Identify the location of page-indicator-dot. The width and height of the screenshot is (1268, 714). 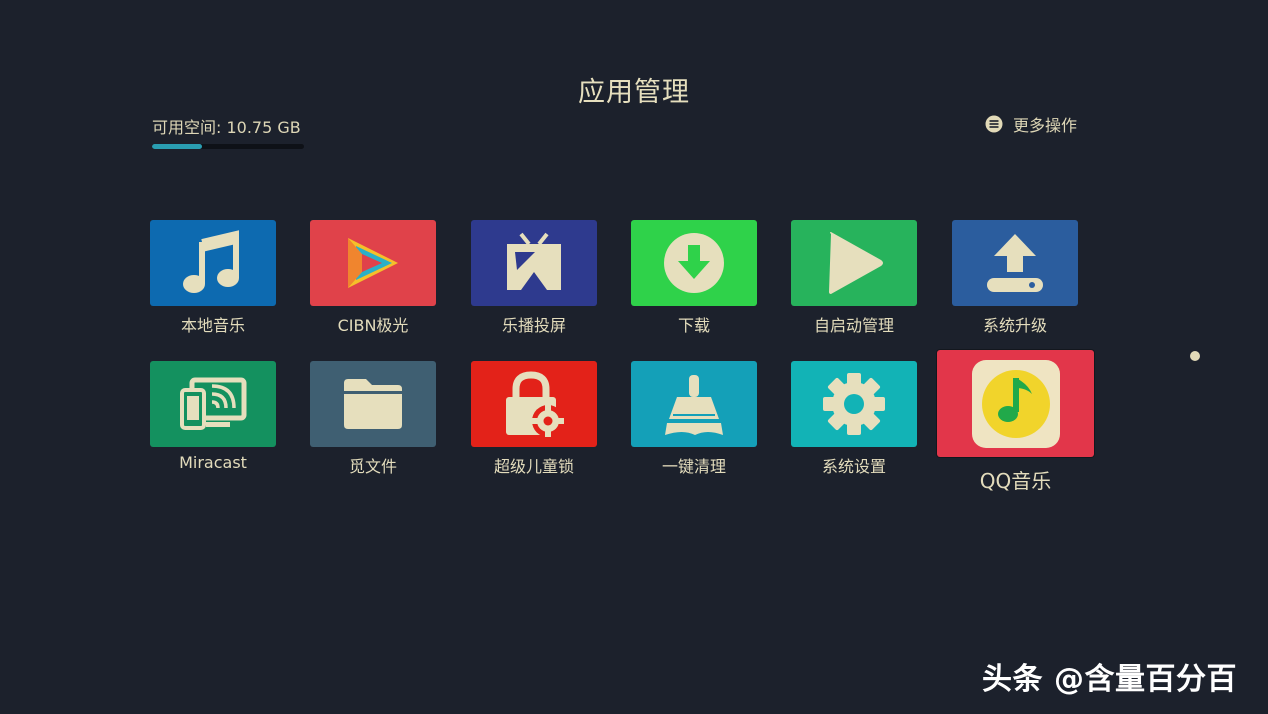
(1195, 356).